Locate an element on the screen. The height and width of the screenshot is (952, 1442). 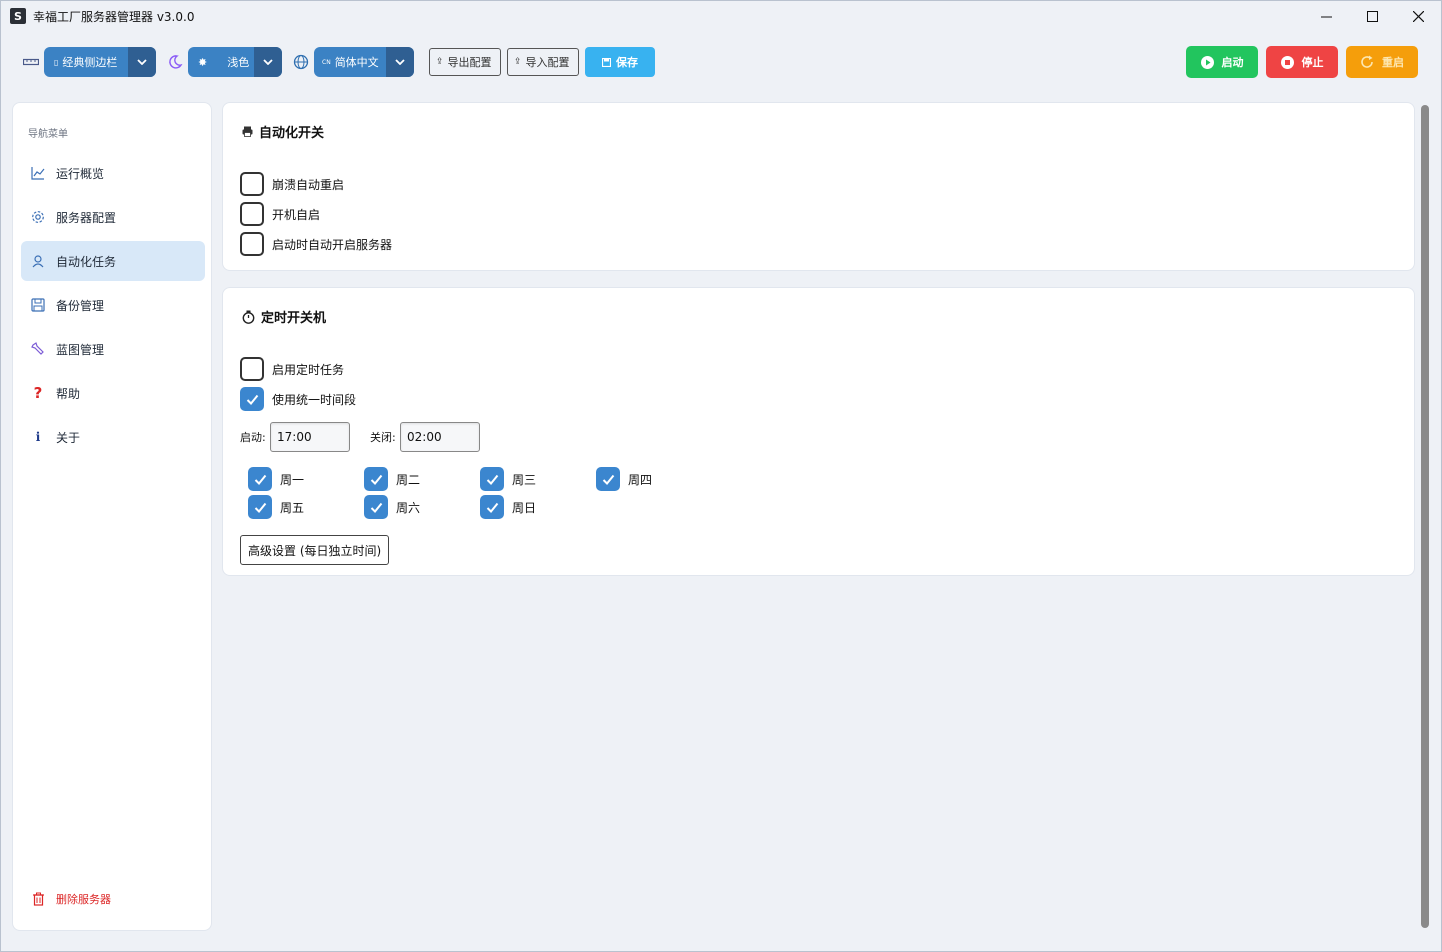
scrollbar-thumb is located at coordinates (1425, 516).